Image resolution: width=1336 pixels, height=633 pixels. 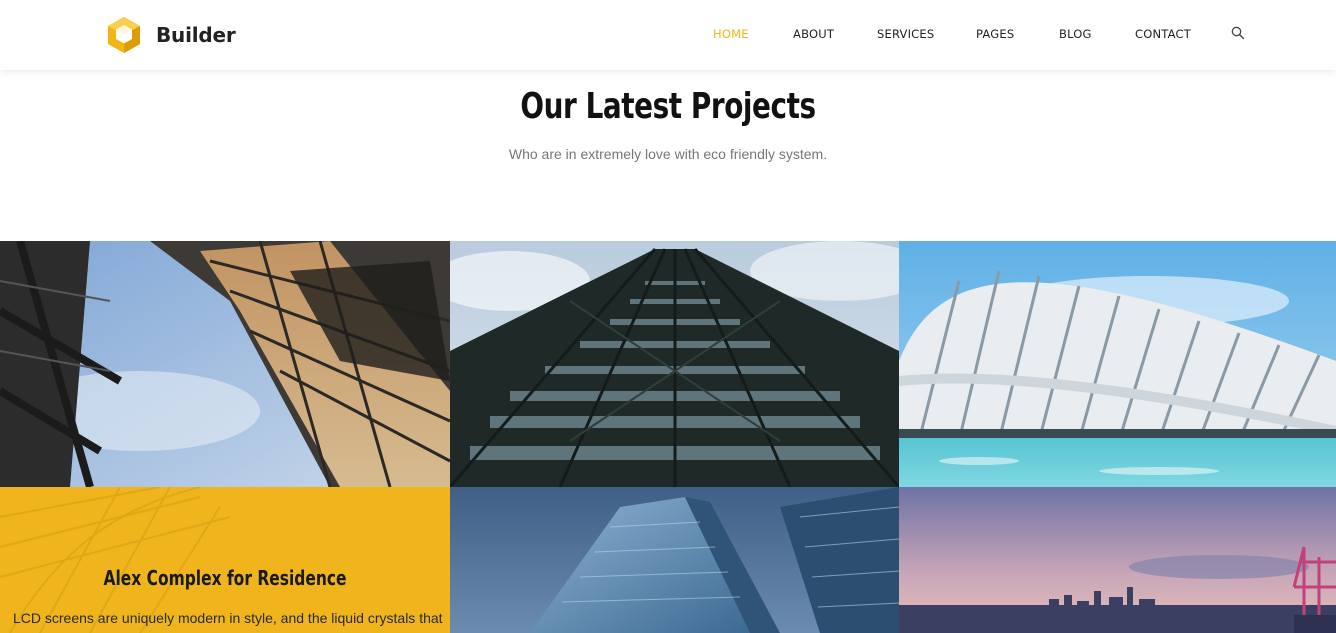 I want to click on featured-project-title: Alex Complex for Residence, so click(x=225, y=578).